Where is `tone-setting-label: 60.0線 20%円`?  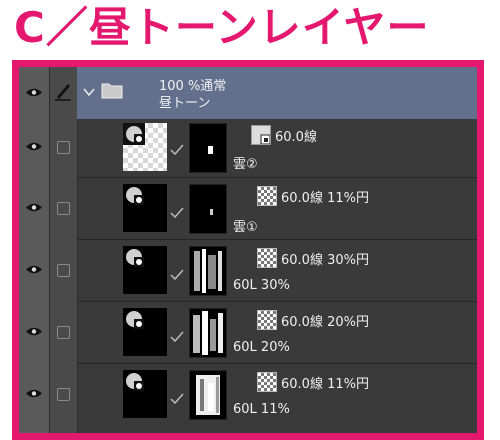 tone-setting-label: 60.0線 20%円 is located at coordinates (325, 322).